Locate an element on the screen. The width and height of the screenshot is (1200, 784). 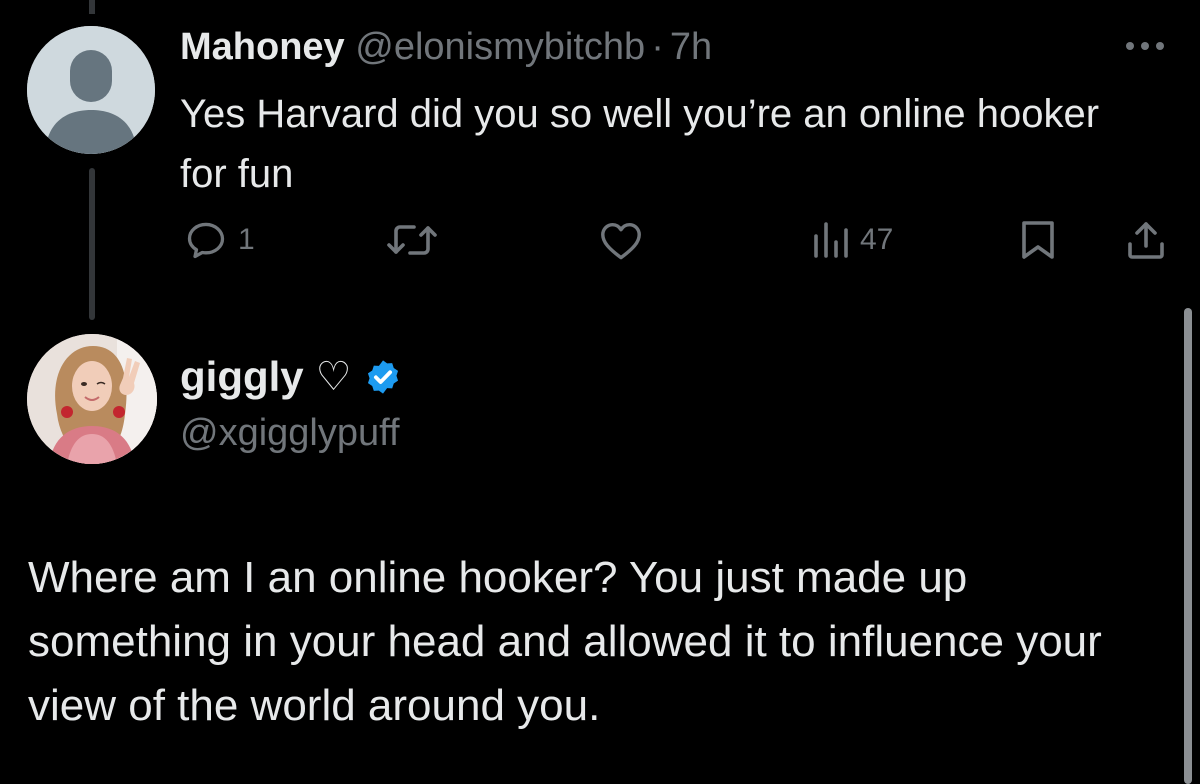
profile-photo is located at coordinates (92, 399).